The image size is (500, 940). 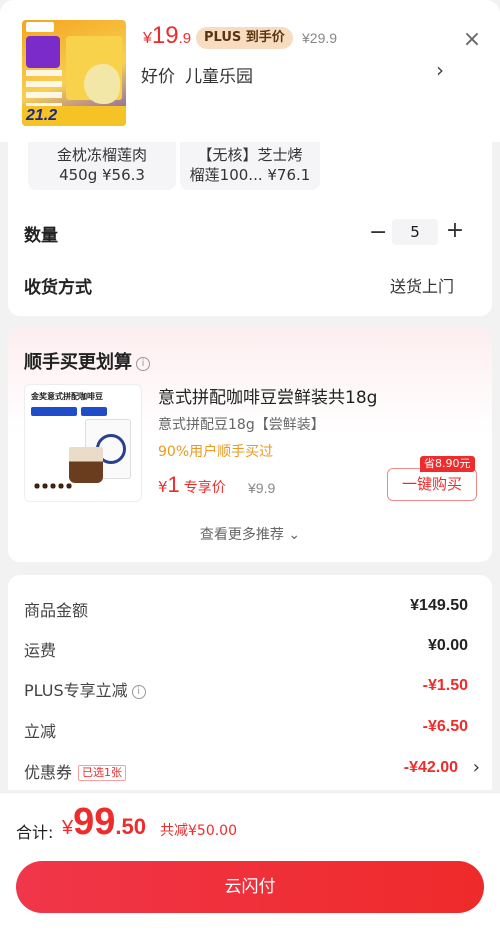 What do you see at coordinates (250, 155) in the screenshot?
I see `variant-name: 【无核】芝士烤` at bounding box center [250, 155].